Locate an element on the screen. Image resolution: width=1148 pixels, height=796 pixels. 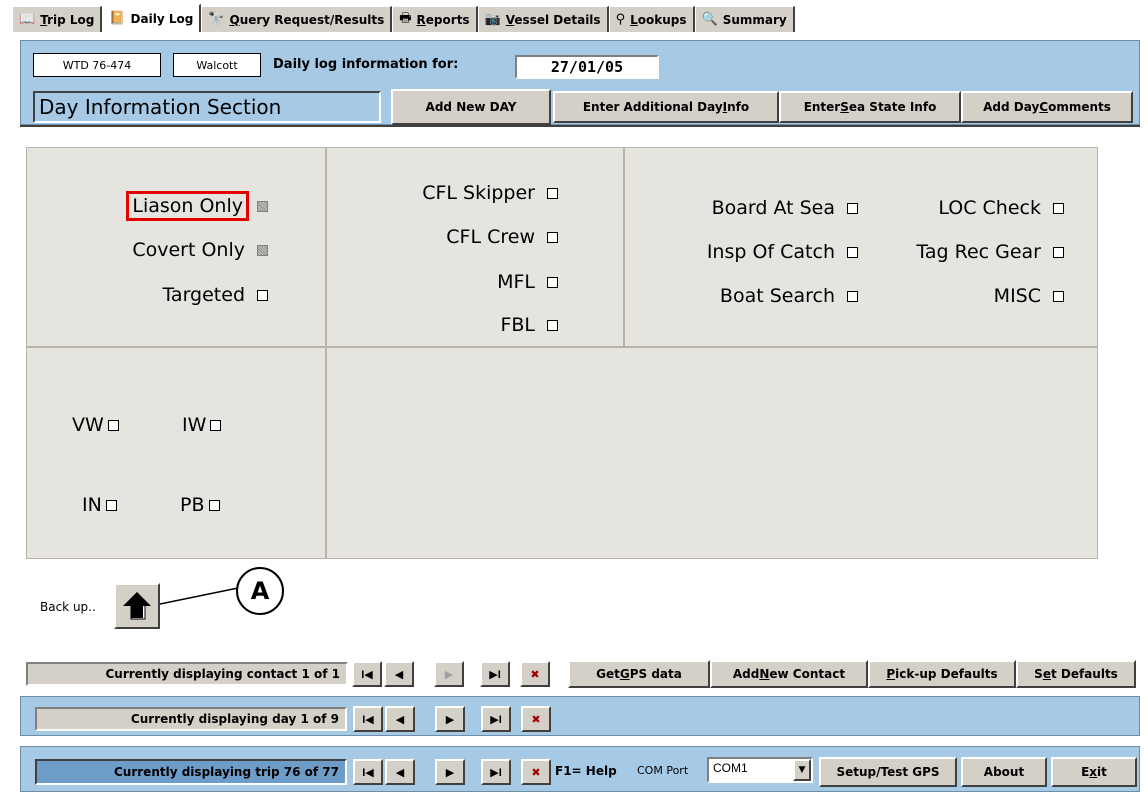
setup-test-gps-button: Setup/Test GPS is located at coordinates (888, 772).